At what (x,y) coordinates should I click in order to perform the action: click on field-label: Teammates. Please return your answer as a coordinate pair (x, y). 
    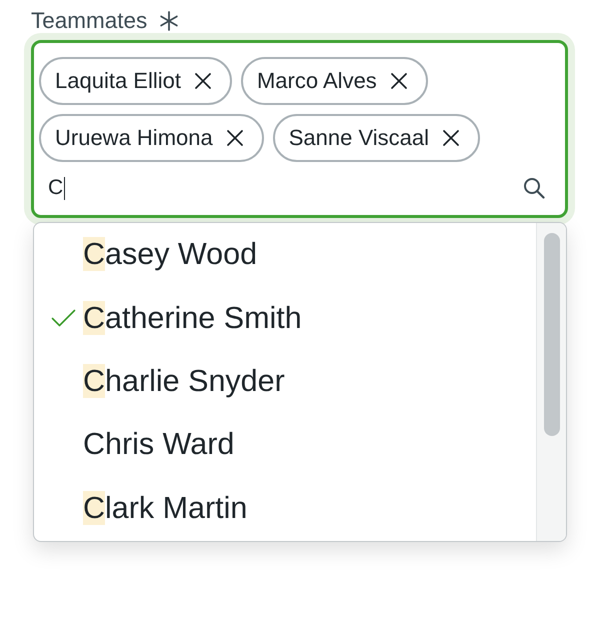
    Looking at the image, I should click on (89, 21).